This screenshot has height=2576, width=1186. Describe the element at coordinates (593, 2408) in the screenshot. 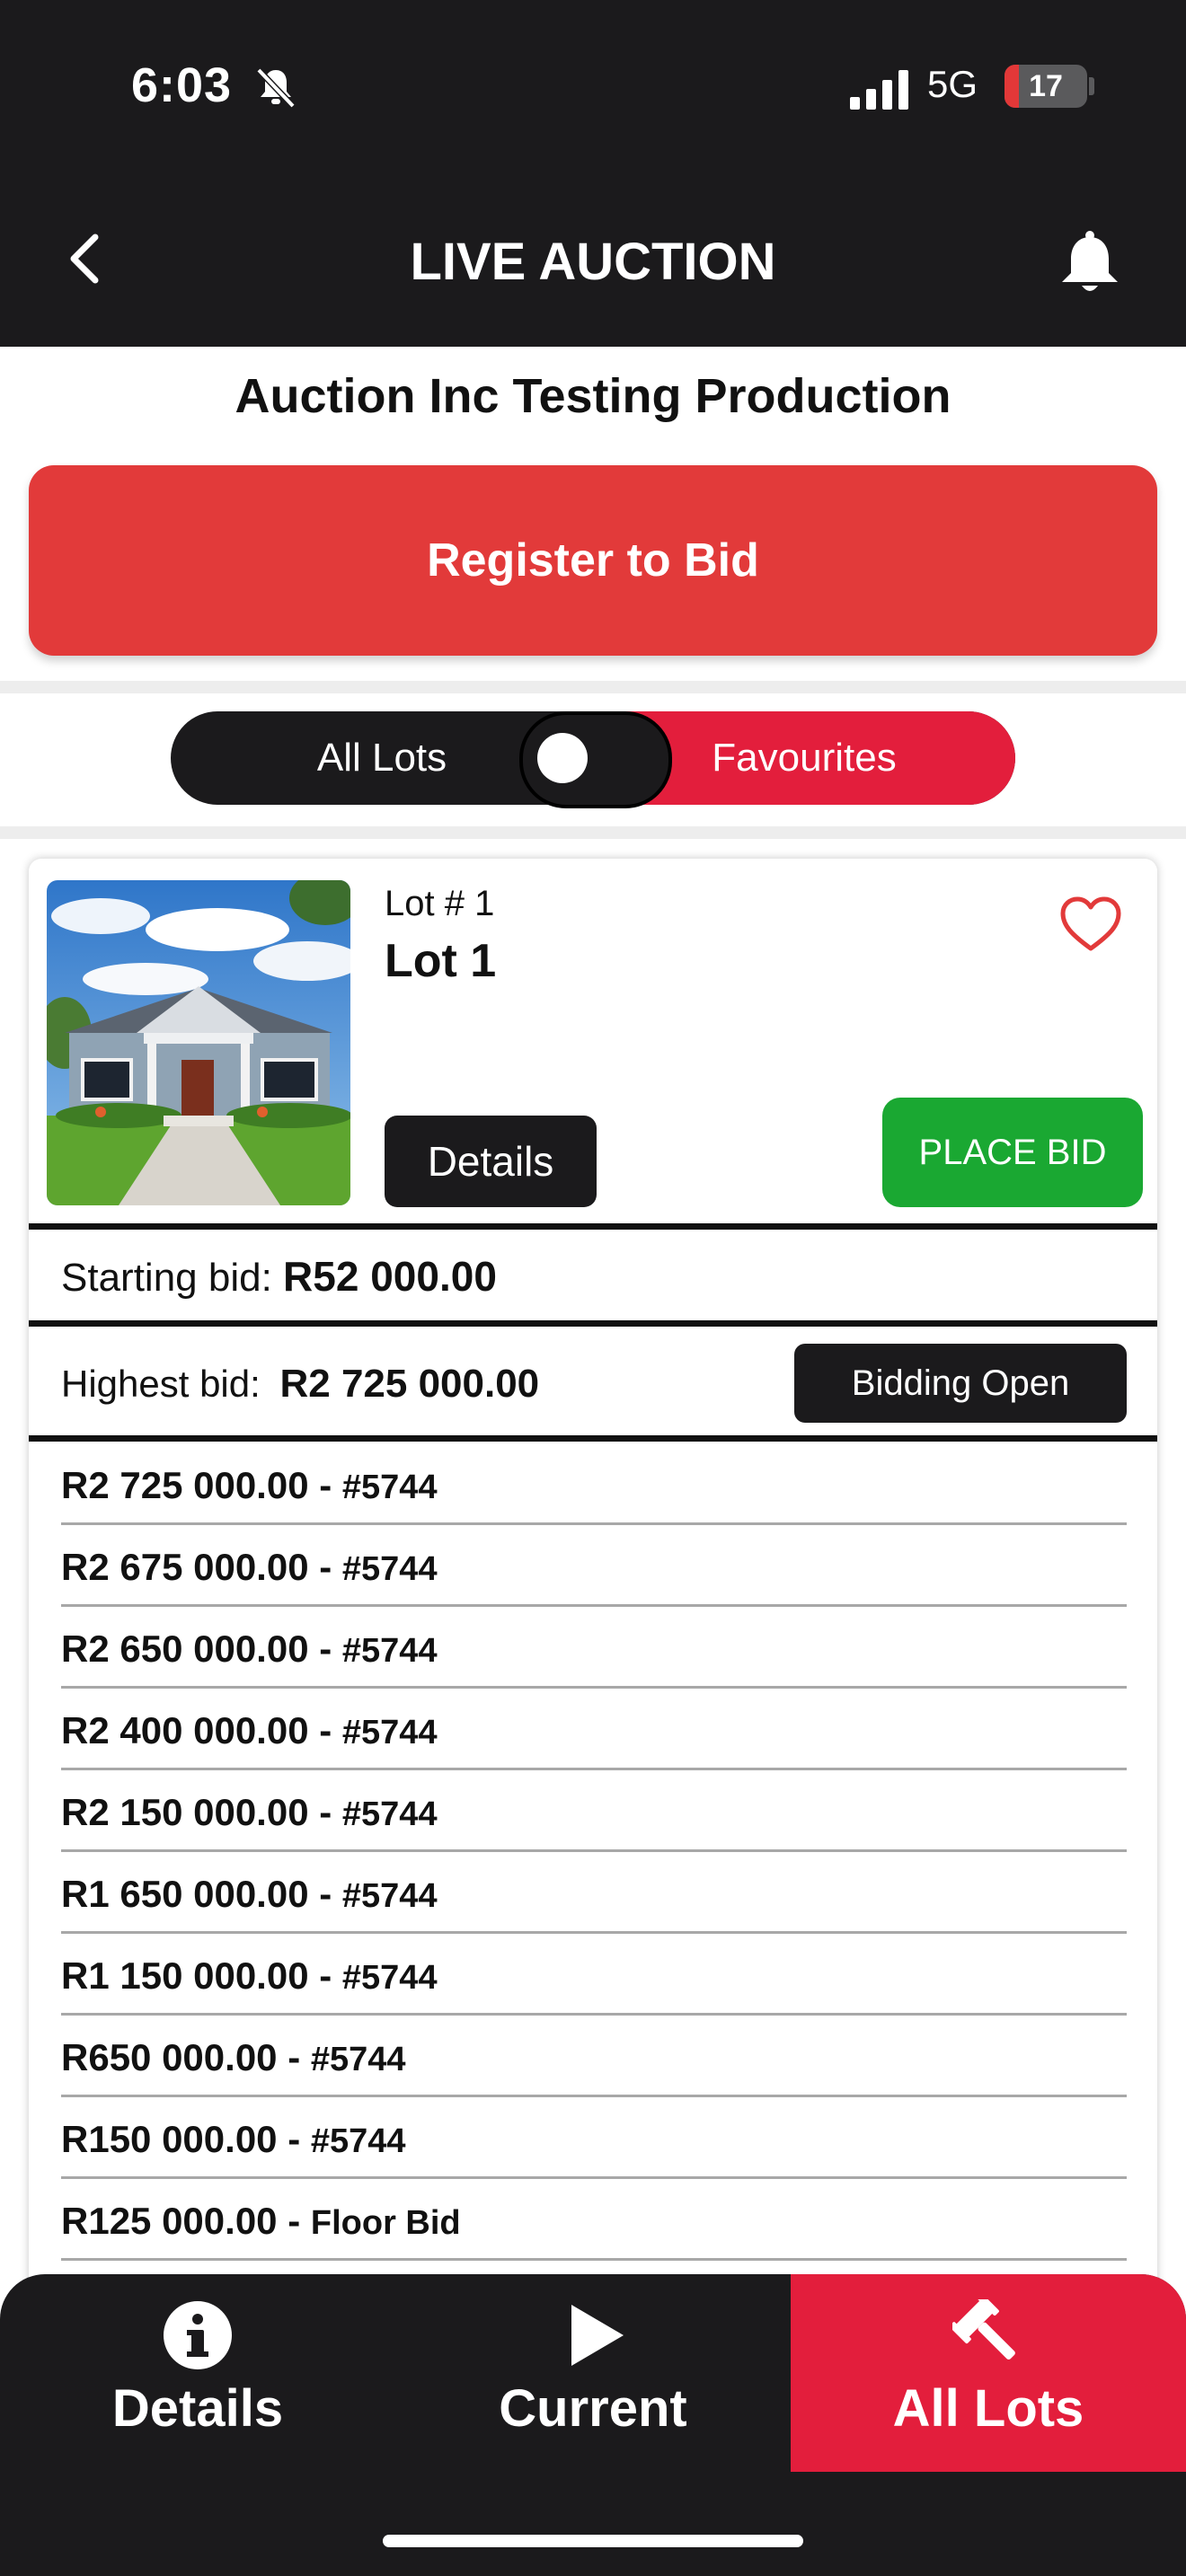

I see `nav-current-label: Current` at that location.